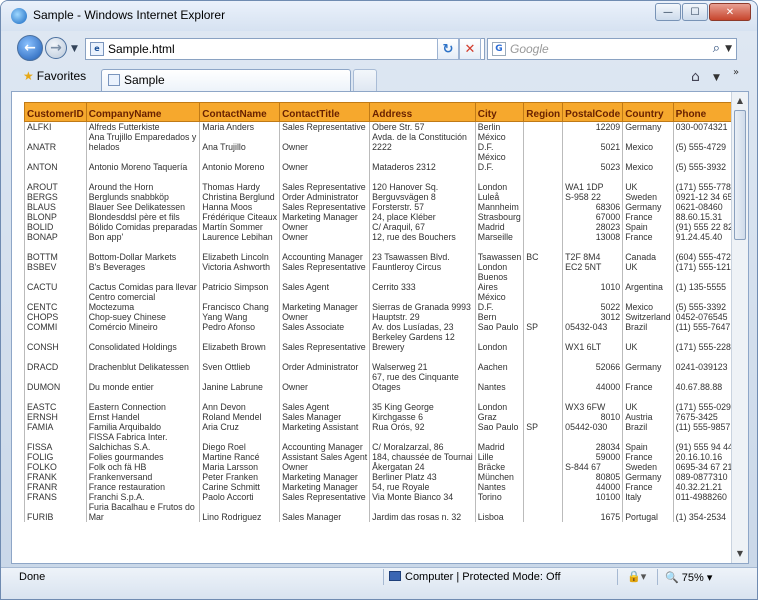 The height and width of the screenshot is (600, 758). Describe the element at coordinates (705, 327) in the screenshot. I see `table-cell: (11) 555-7647` at that location.